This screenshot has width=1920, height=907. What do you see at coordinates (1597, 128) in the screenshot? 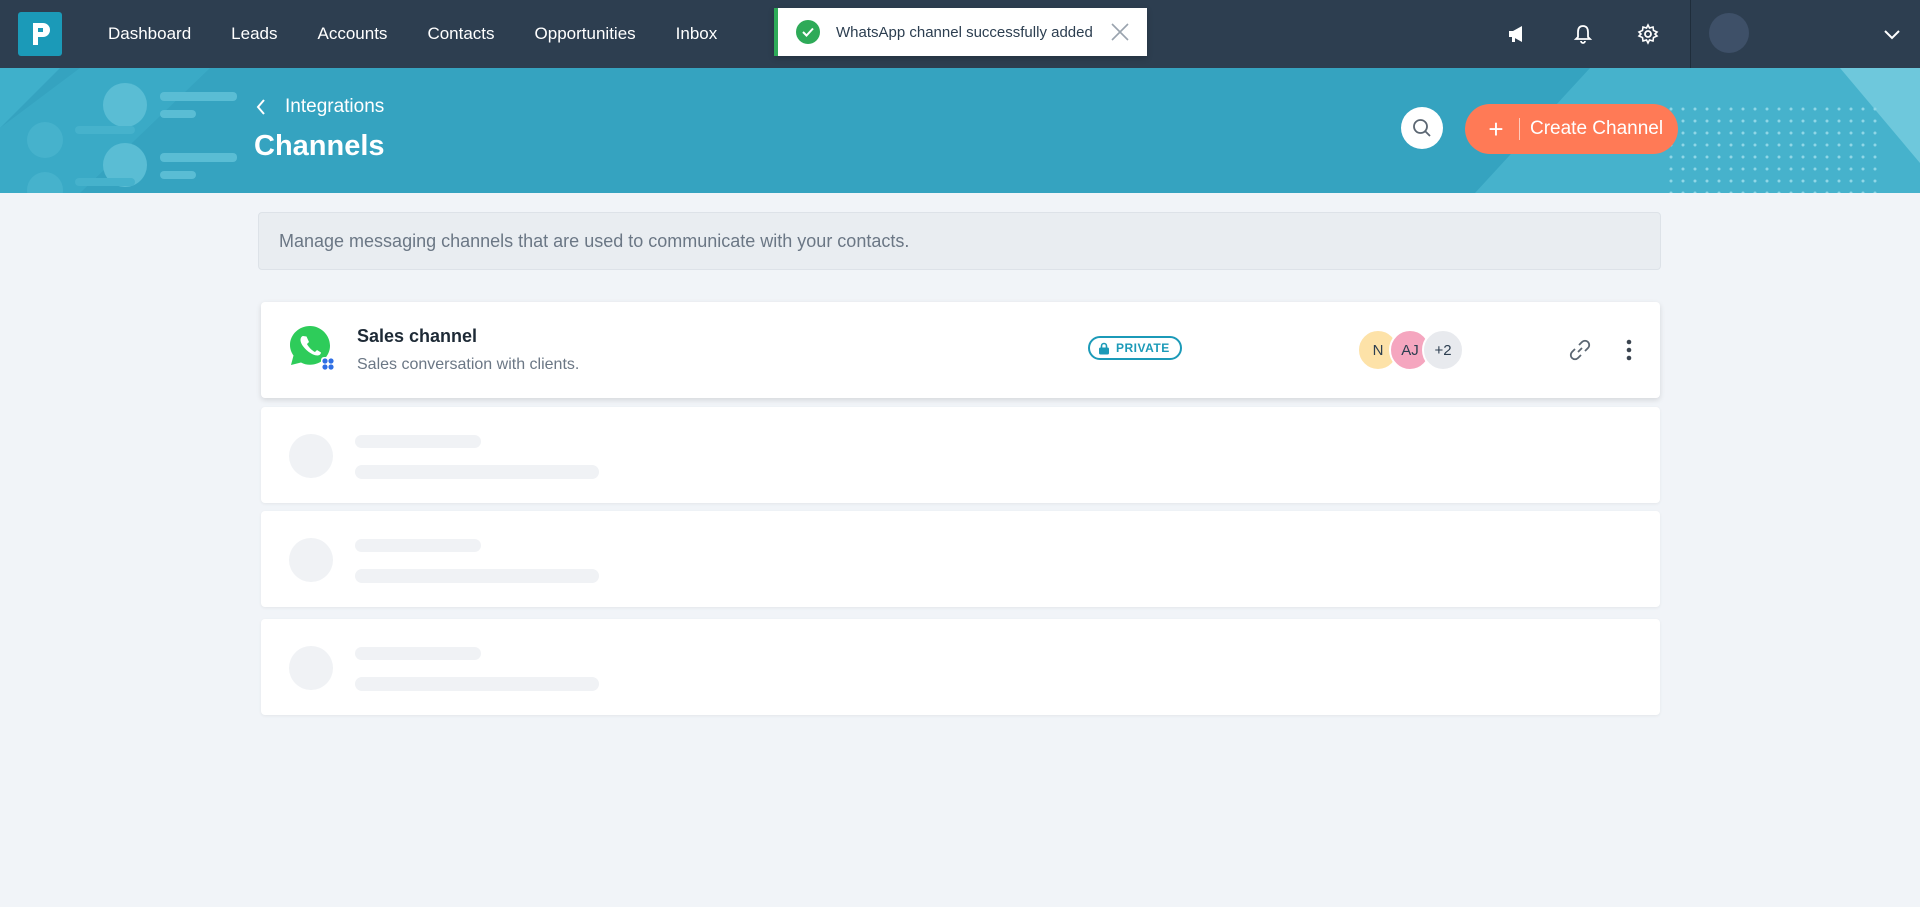
I see `create-channel-label: Create Channel` at bounding box center [1597, 128].